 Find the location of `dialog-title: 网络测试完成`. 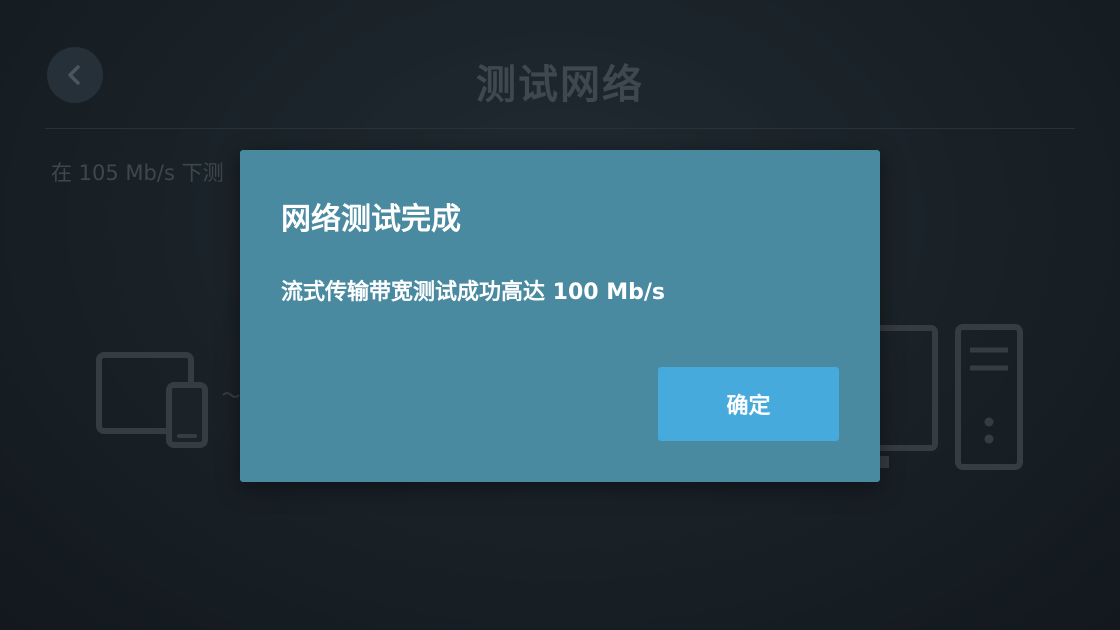

dialog-title: 网络测试完成 is located at coordinates (371, 219).